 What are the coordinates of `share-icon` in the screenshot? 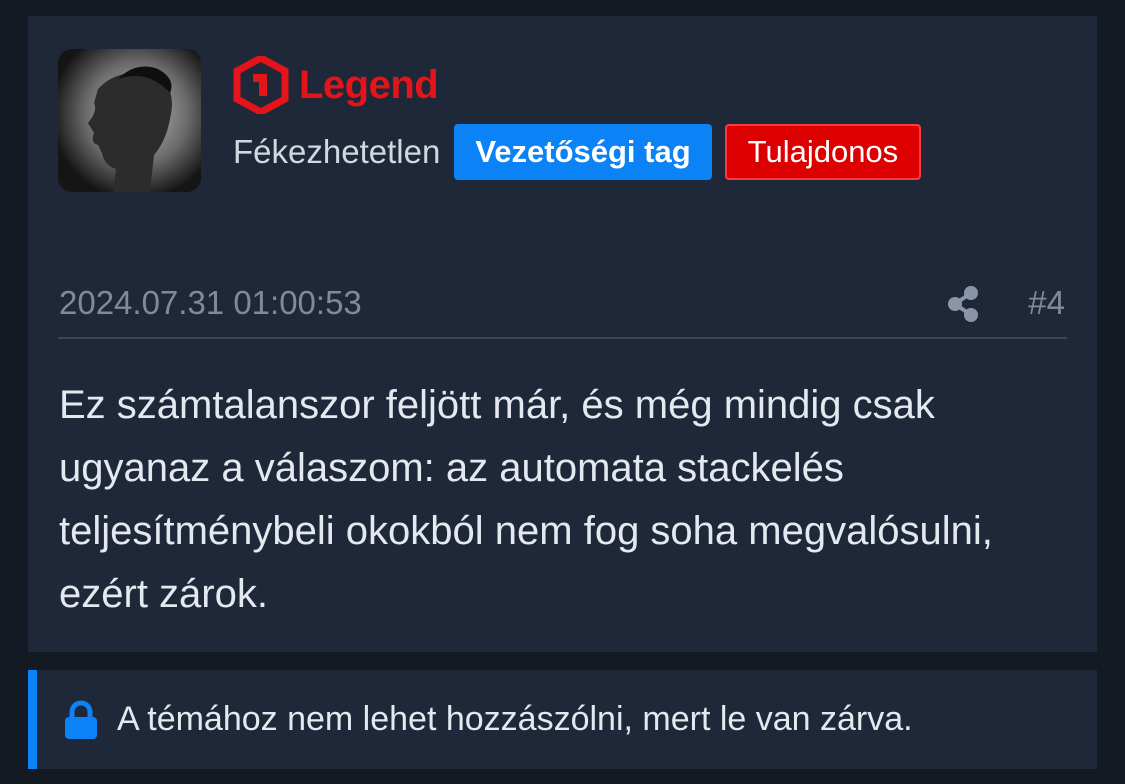 It's located at (963, 304).